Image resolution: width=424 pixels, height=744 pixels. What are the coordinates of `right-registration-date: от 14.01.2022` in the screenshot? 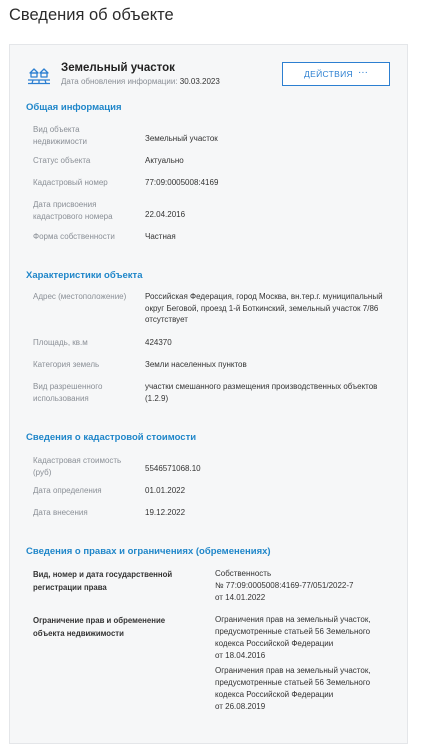 It's located at (240, 597).